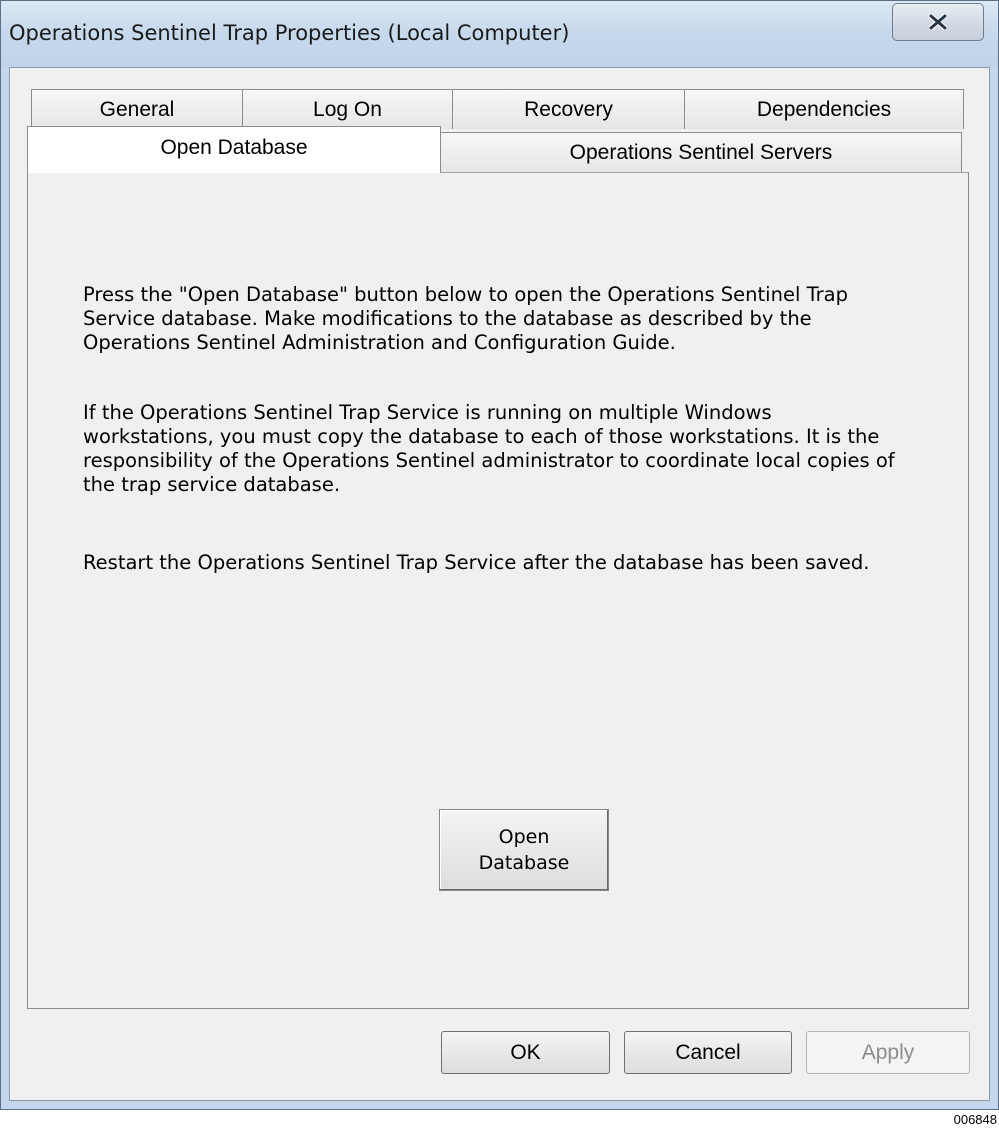 The height and width of the screenshot is (1132, 999). Describe the element at coordinates (701, 152) in the screenshot. I see `tab-operations-sentinel-servers: Operations Sentinel Servers` at that location.